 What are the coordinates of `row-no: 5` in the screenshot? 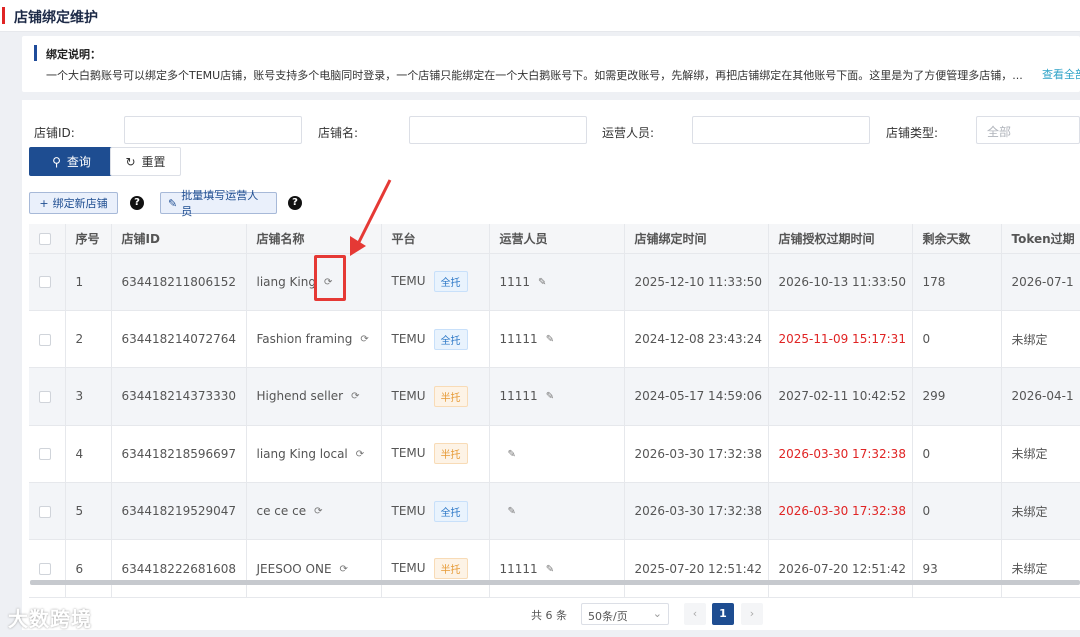 It's located at (88, 511).